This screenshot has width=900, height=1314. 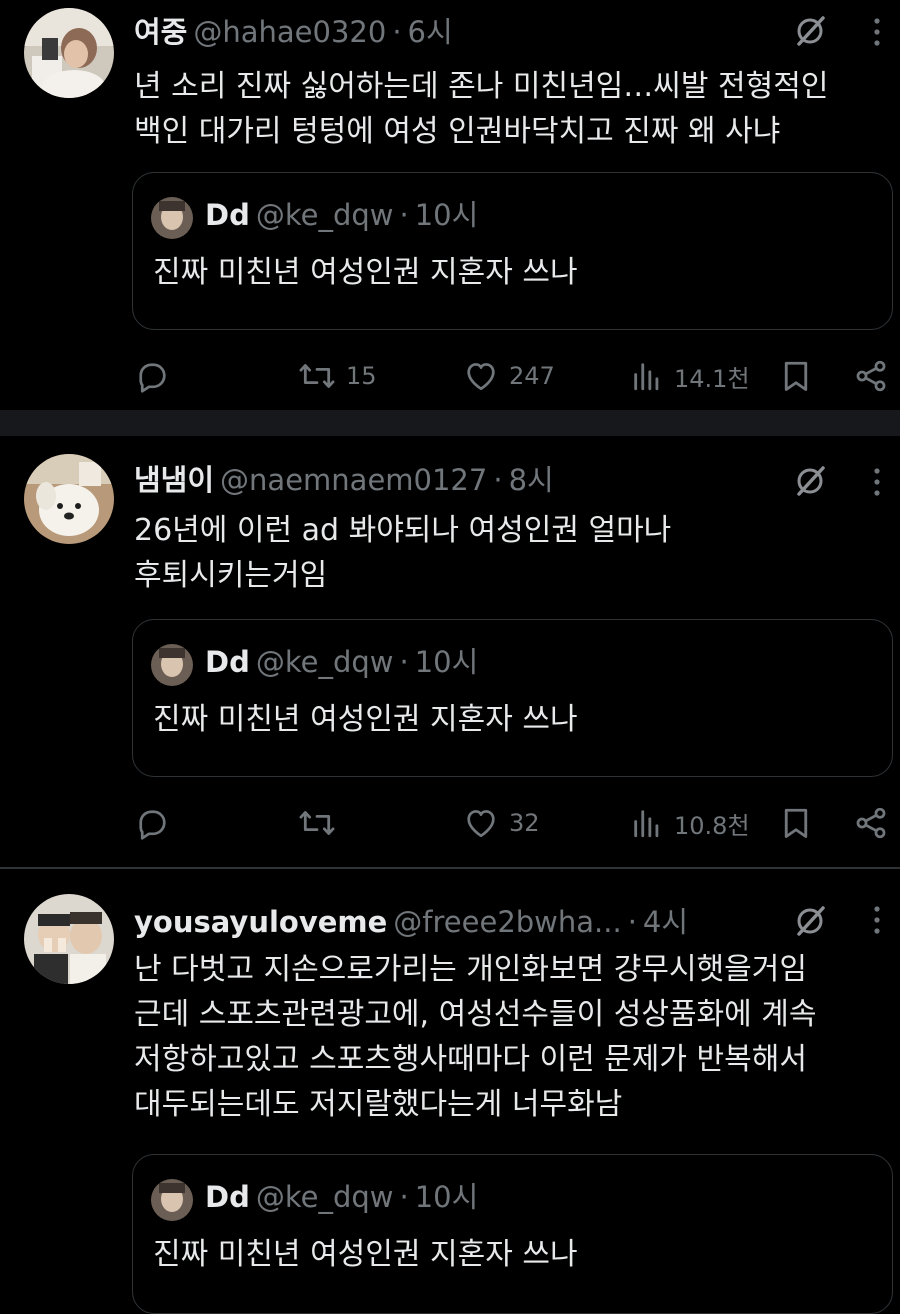 I want to click on author-handle: @naemnaem0127, so click(x=353, y=480).